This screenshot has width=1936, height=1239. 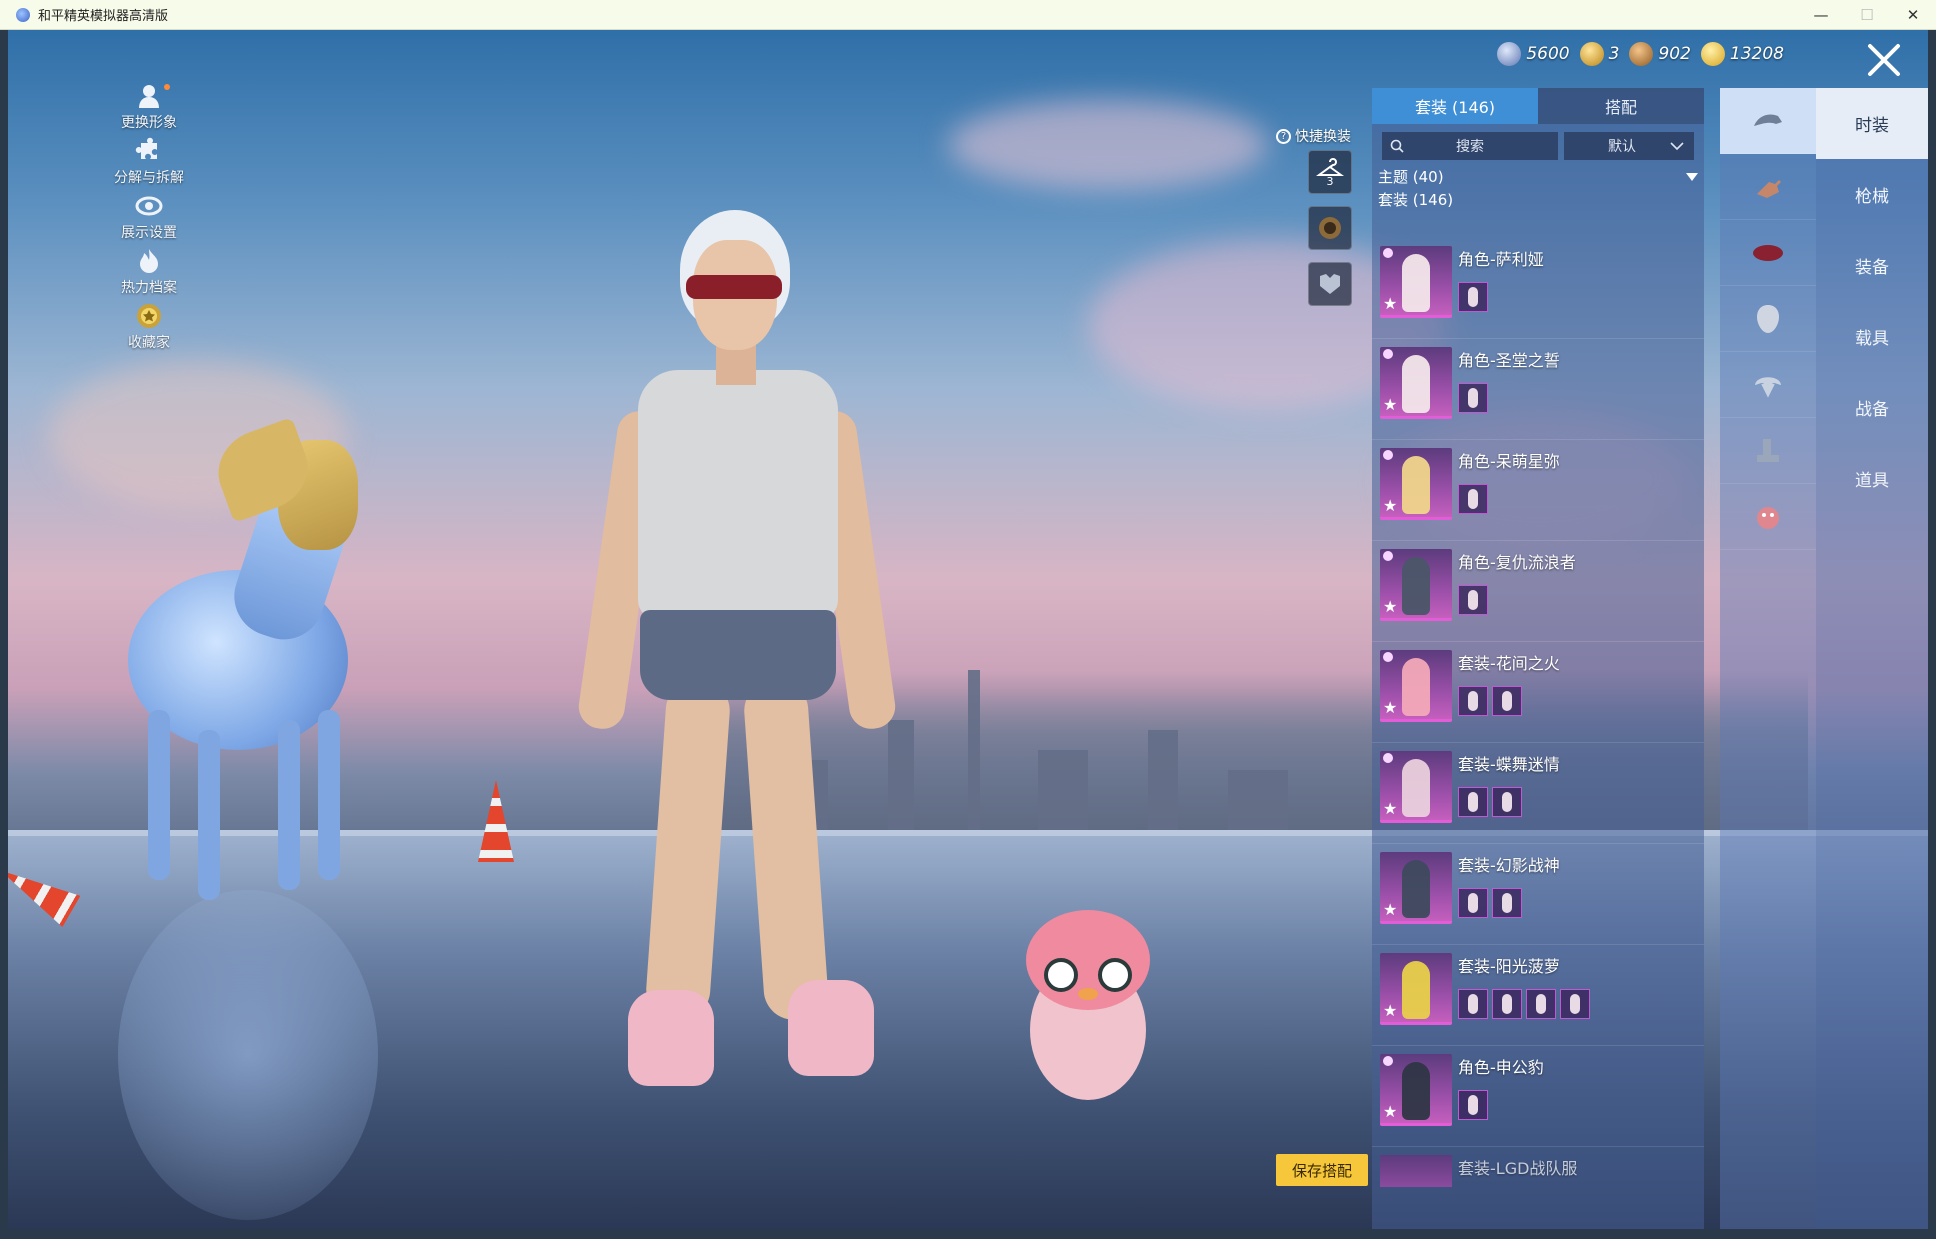 I want to click on quick-change-label: ? 快捷换装, so click(x=1313, y=136).